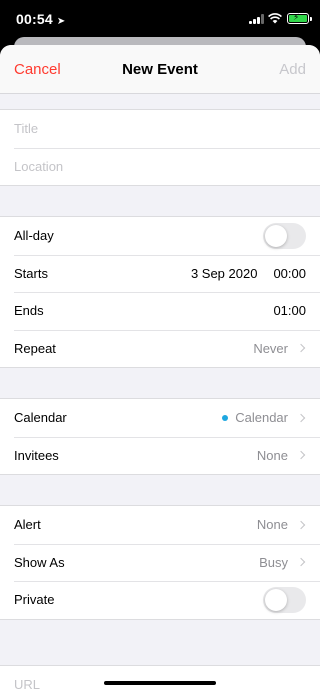 This screenshot has height=692, width=320. What do you see at coordinates (160, 19) in the screenshot?
I see `status-bar: 00:54 ➤ ⚡` at bounding box center [160, 19].